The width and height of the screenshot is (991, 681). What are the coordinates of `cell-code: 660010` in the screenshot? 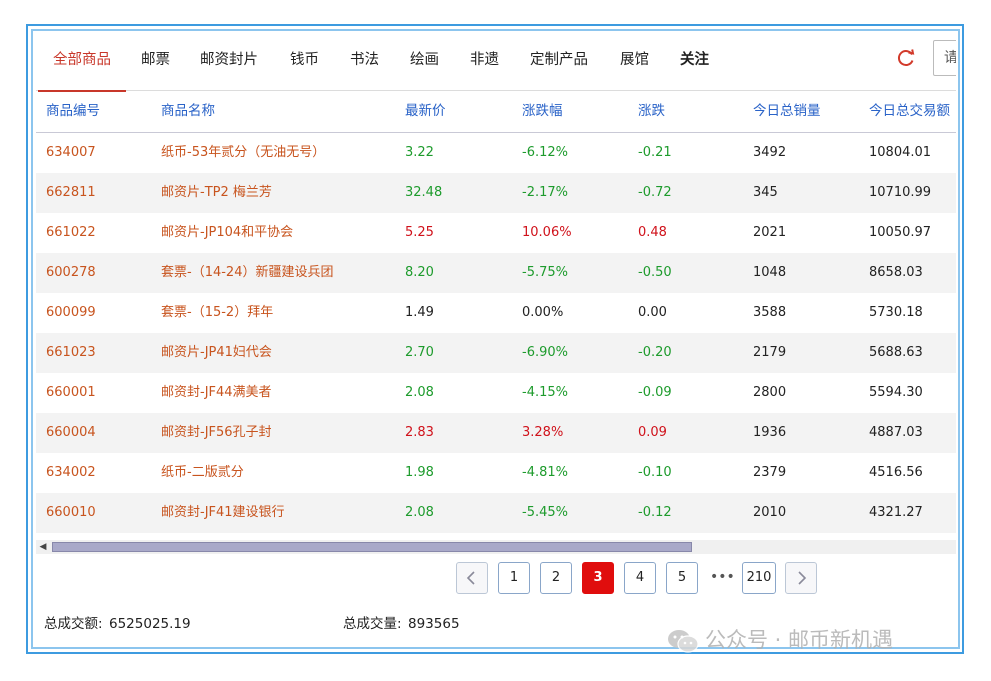 It's located at (71, 513).